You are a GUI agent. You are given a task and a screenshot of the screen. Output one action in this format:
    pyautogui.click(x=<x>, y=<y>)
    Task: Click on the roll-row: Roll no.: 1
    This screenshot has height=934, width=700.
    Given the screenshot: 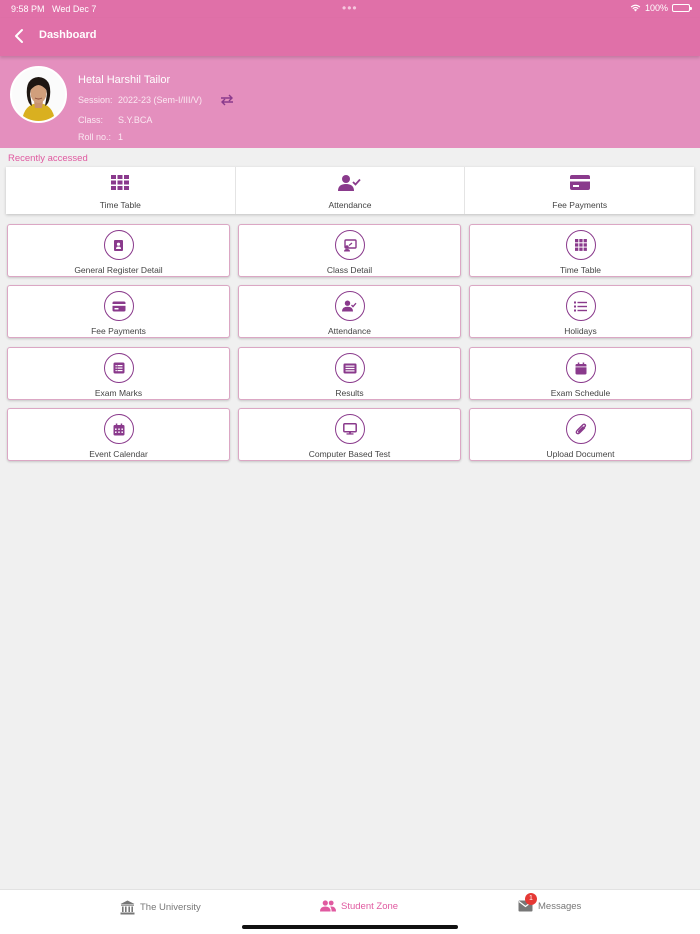 What is the action you would take?
    pyautogui.click(x=100, y=137)
    